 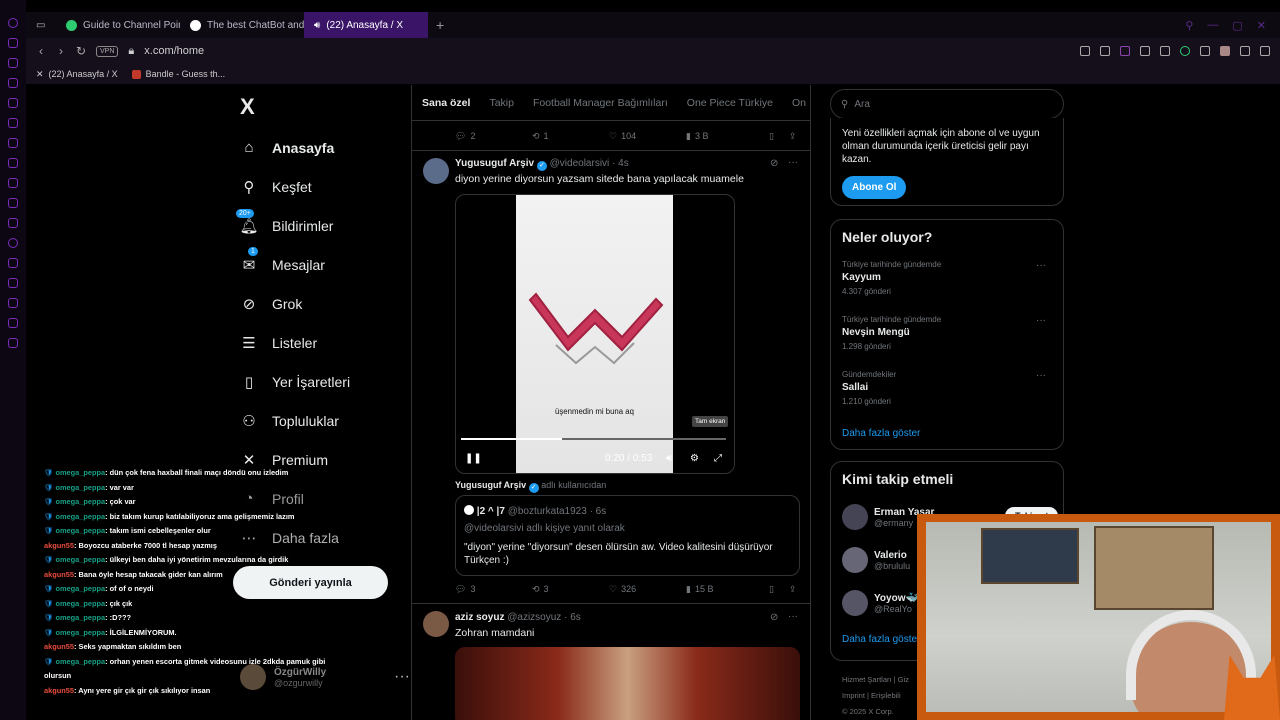 What do you see at coordinates (727, 136) in the screenshot?
I see `views-button: ▮ 3 B` at bounding box center [727, 136].